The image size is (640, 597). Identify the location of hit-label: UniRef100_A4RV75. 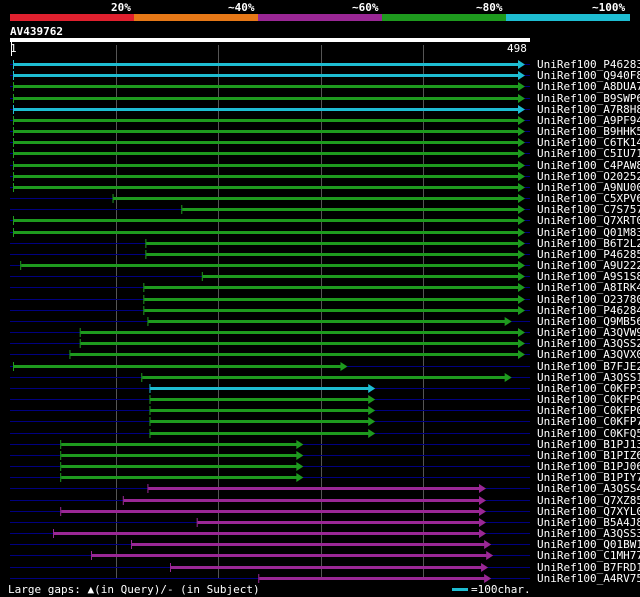
(588, 578).